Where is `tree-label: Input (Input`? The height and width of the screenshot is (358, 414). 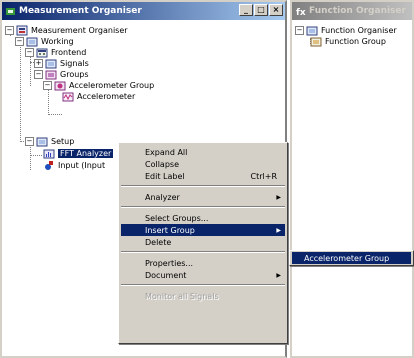 tree-label: Input (Input is located at coordinates (82, 165).